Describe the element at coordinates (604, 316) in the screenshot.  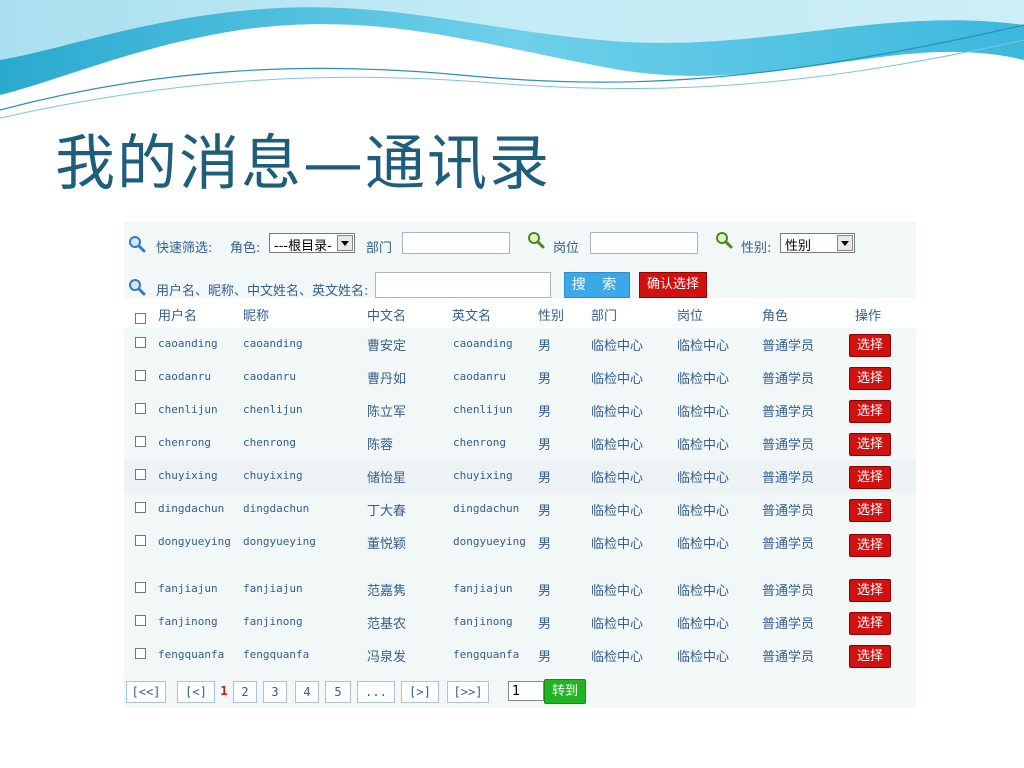
I see `header-department: 部门` at that location.